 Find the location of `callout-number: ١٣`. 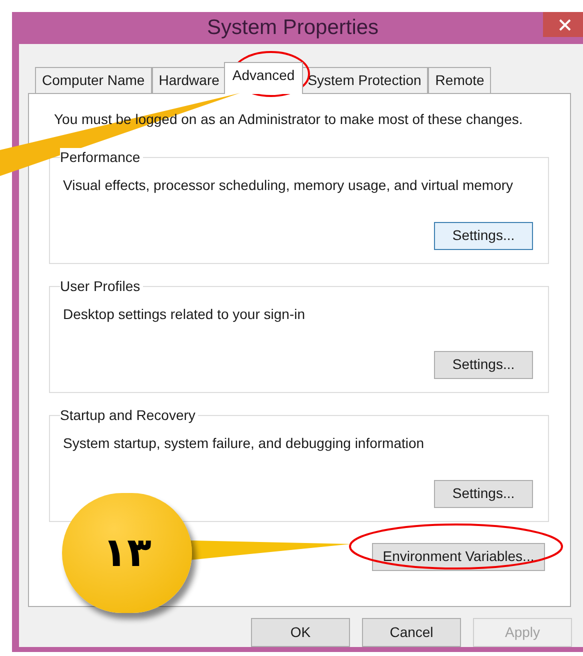

callout-number: ١٣ is located at coordinates (127, 553).